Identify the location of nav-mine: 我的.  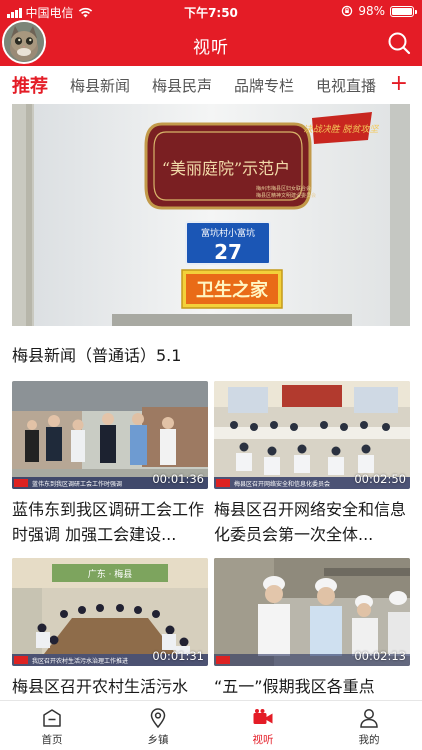
(369, 727).